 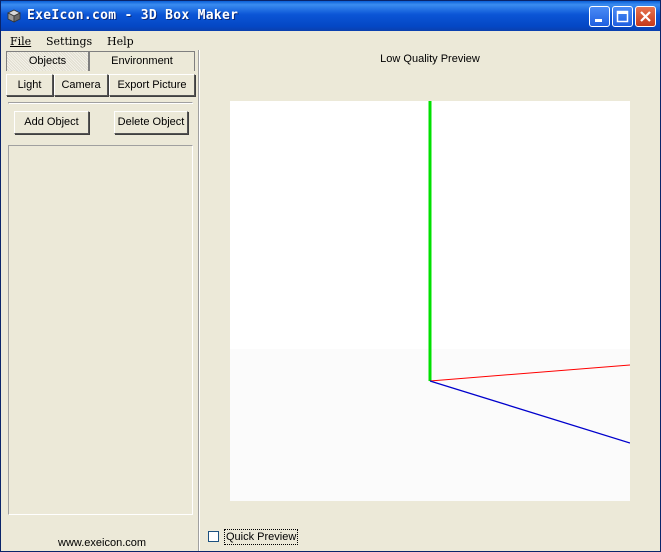 I want to click on subtab-export-picture: Export Picture, so click(x=152, y=85).